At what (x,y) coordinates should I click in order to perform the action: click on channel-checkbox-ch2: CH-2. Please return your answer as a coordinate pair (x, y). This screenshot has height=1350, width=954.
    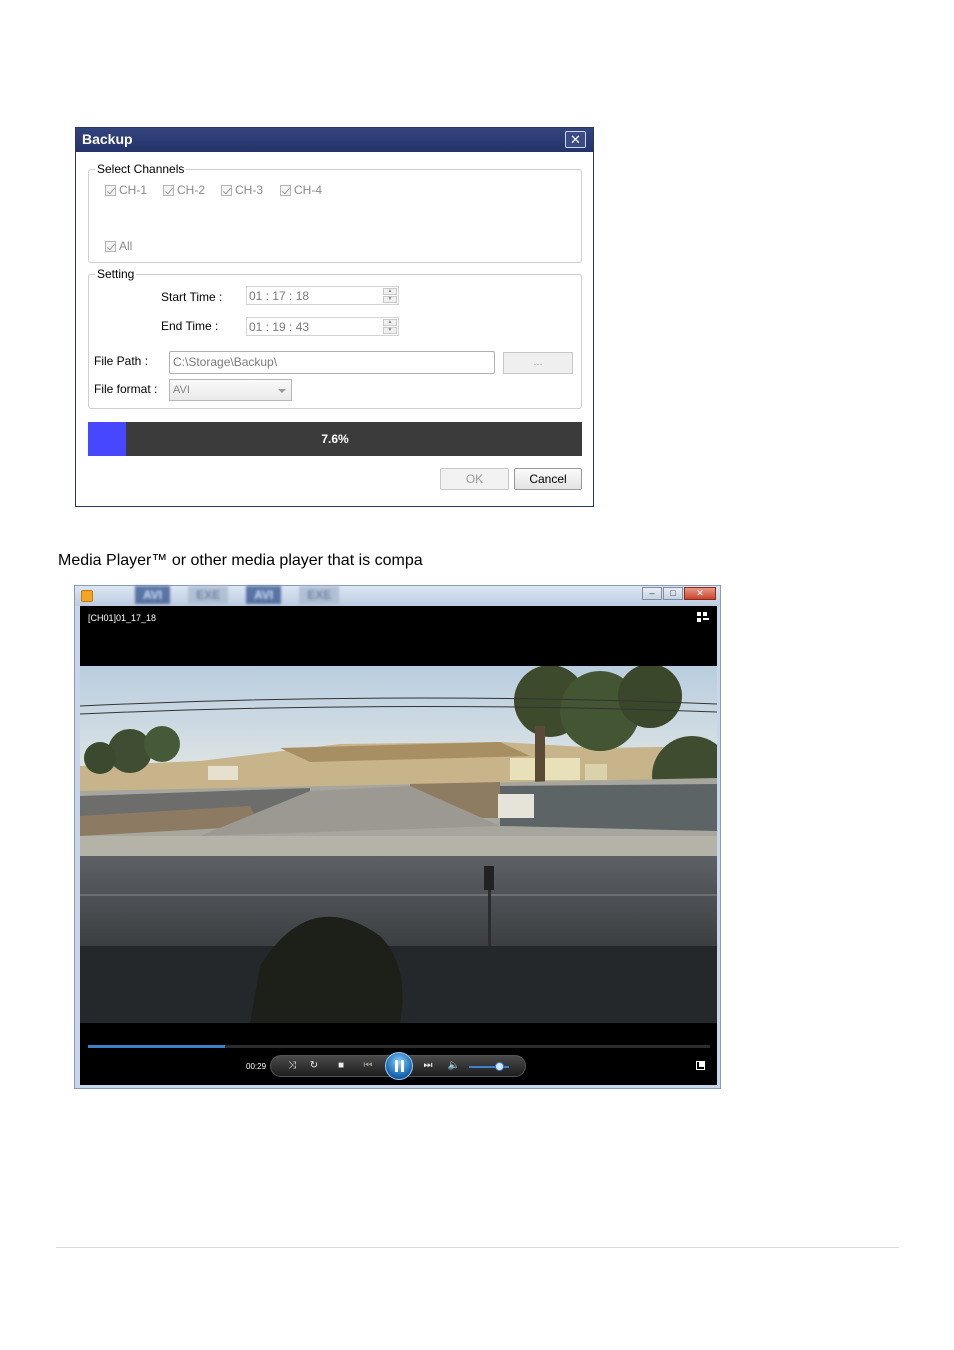
    Looking at the image, I should click on (184, 190).